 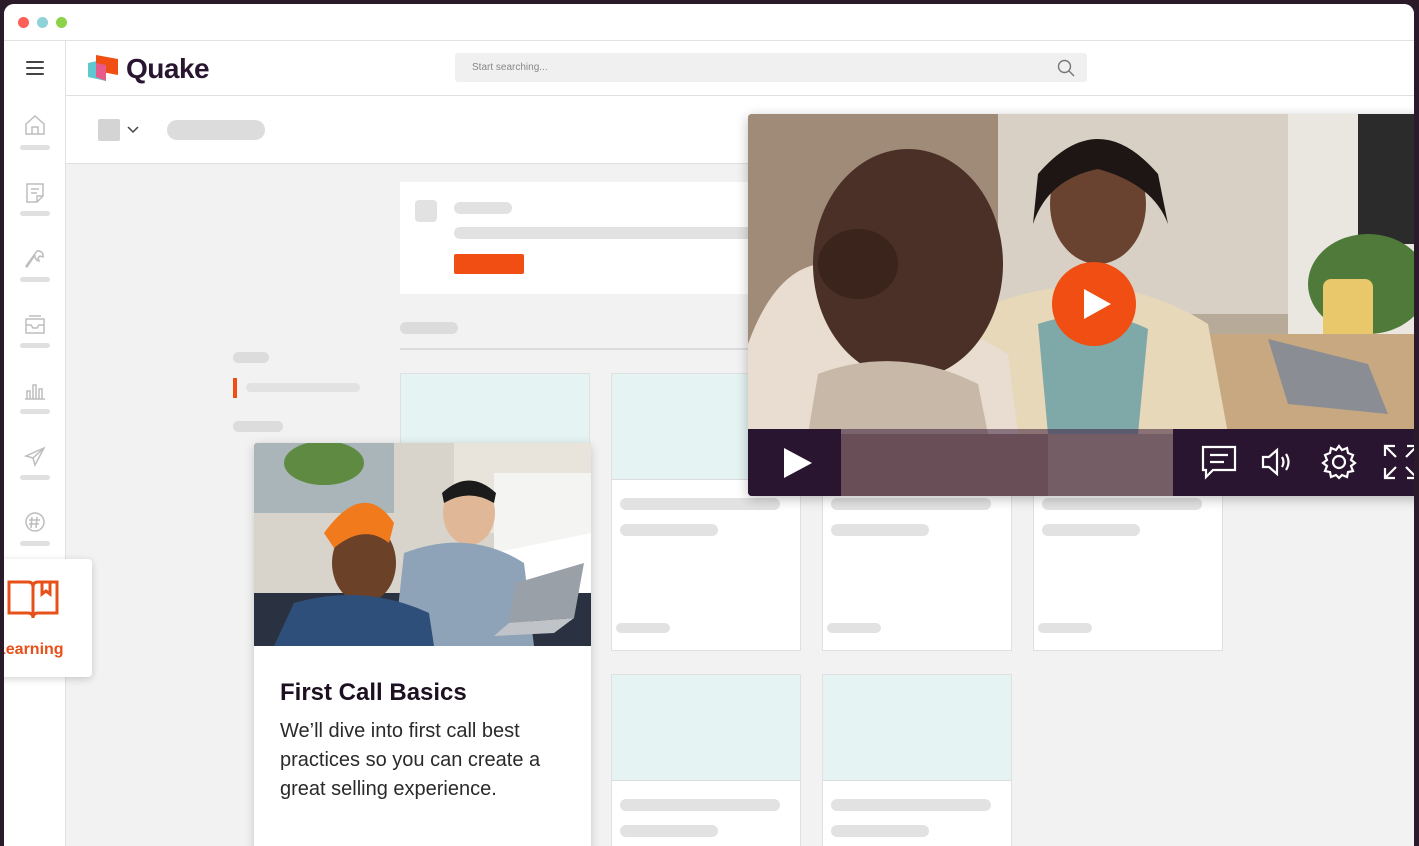 What do you see at coordinates (1278, 462) in the screenshot?
I see `volume-icon` at bounding box center [1278, 462].